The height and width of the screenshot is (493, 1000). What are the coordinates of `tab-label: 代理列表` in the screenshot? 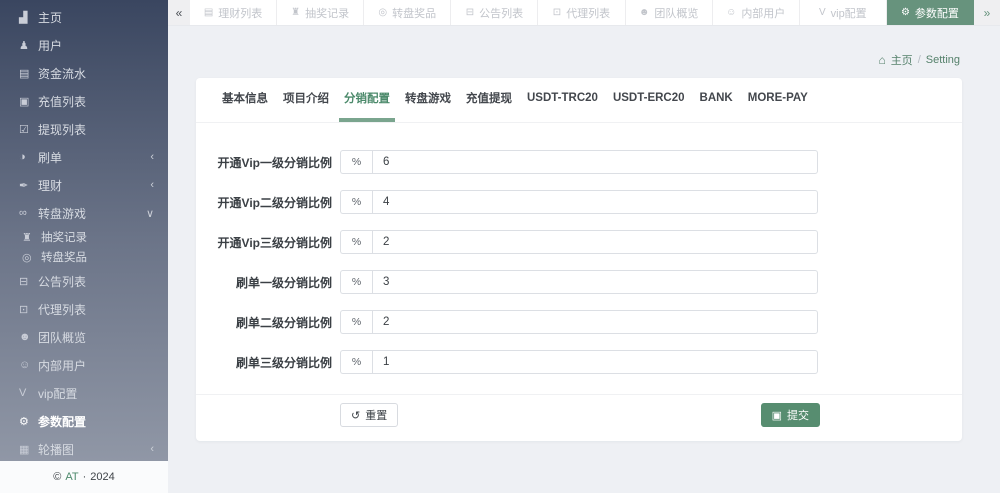 It's located at (588, 13).